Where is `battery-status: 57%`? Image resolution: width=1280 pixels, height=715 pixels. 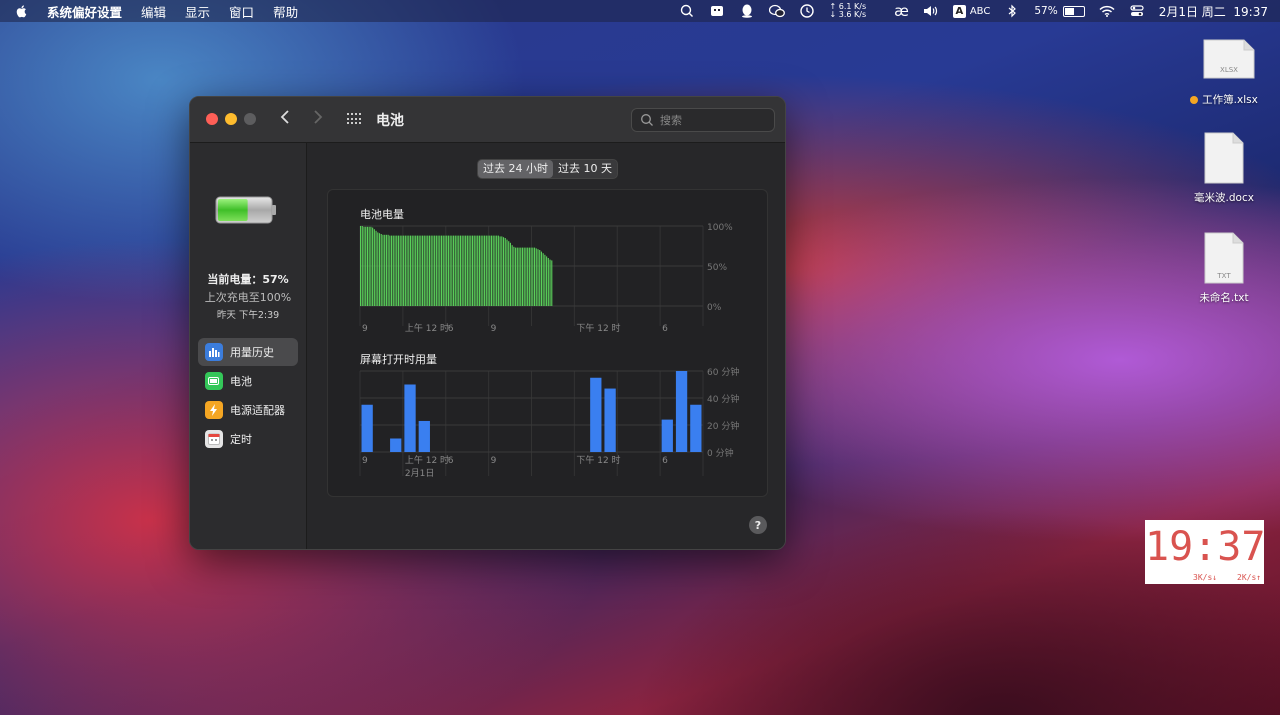 battery-status: 57% is located at coordinates (1059, 11).